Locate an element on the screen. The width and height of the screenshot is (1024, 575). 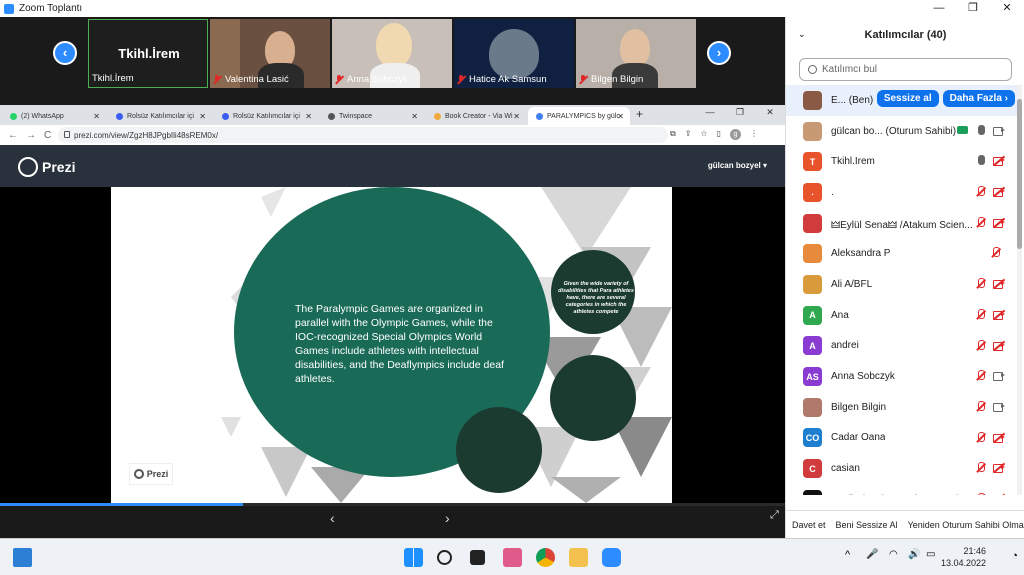
browser-minimize-button: — is located at coordinates (710, 112).